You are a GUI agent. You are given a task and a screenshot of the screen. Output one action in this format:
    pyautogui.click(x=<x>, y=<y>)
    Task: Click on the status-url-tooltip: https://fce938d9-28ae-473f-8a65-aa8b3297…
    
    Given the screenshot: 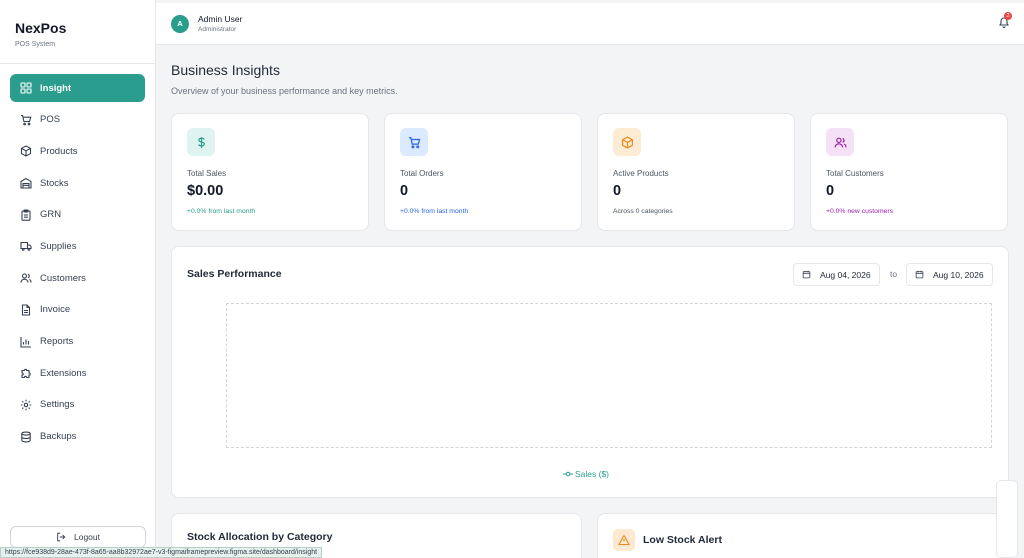 What is the action you would take?
    pyautogui.click(x=161, y=552)
    